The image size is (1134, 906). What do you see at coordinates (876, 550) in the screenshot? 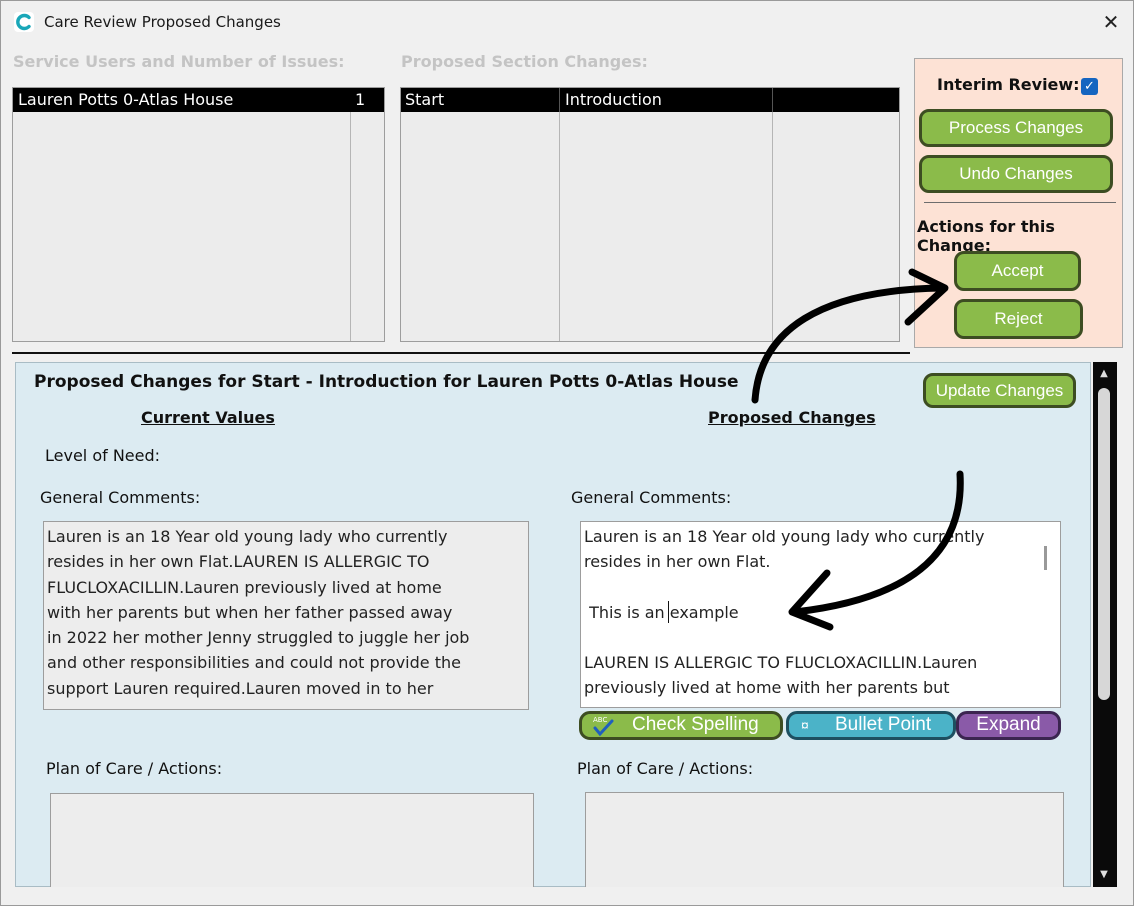
I see `arrow-to-proposed-text-icon` at bounding box center [876, 550].